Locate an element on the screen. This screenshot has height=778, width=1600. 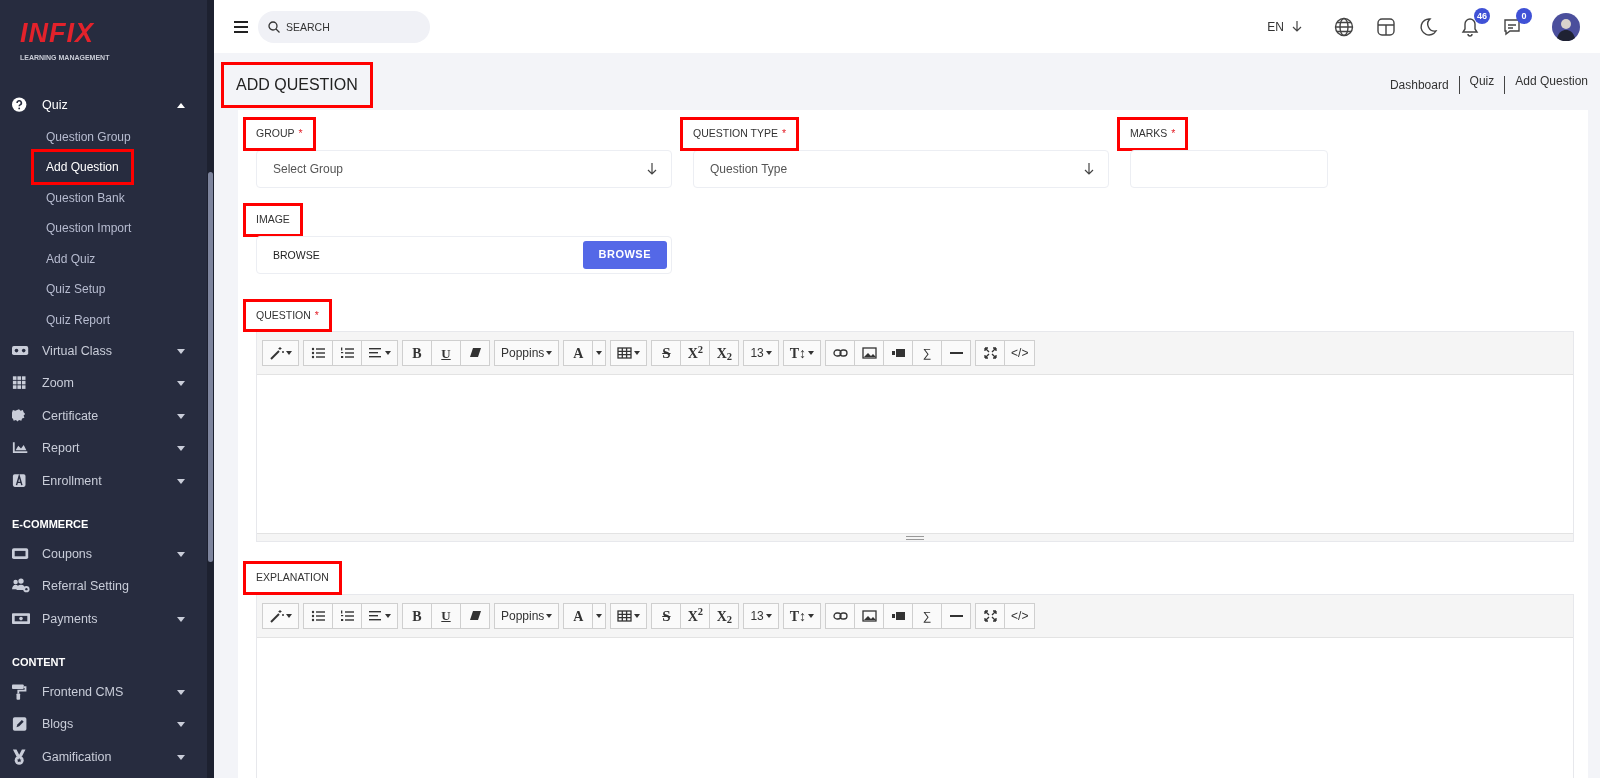
sidebar-item: Blogs is located at coordinates (103, 724).